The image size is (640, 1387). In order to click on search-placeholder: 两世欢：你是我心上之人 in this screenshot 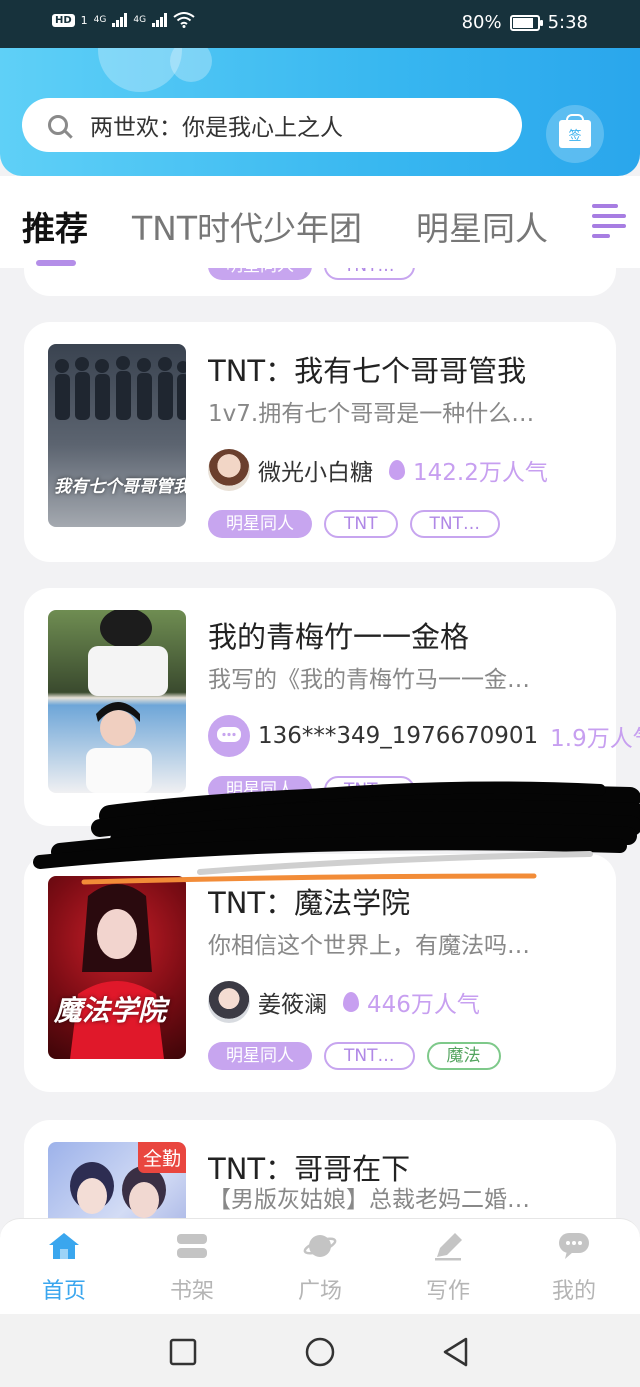, I will do `click(216, 128)`.